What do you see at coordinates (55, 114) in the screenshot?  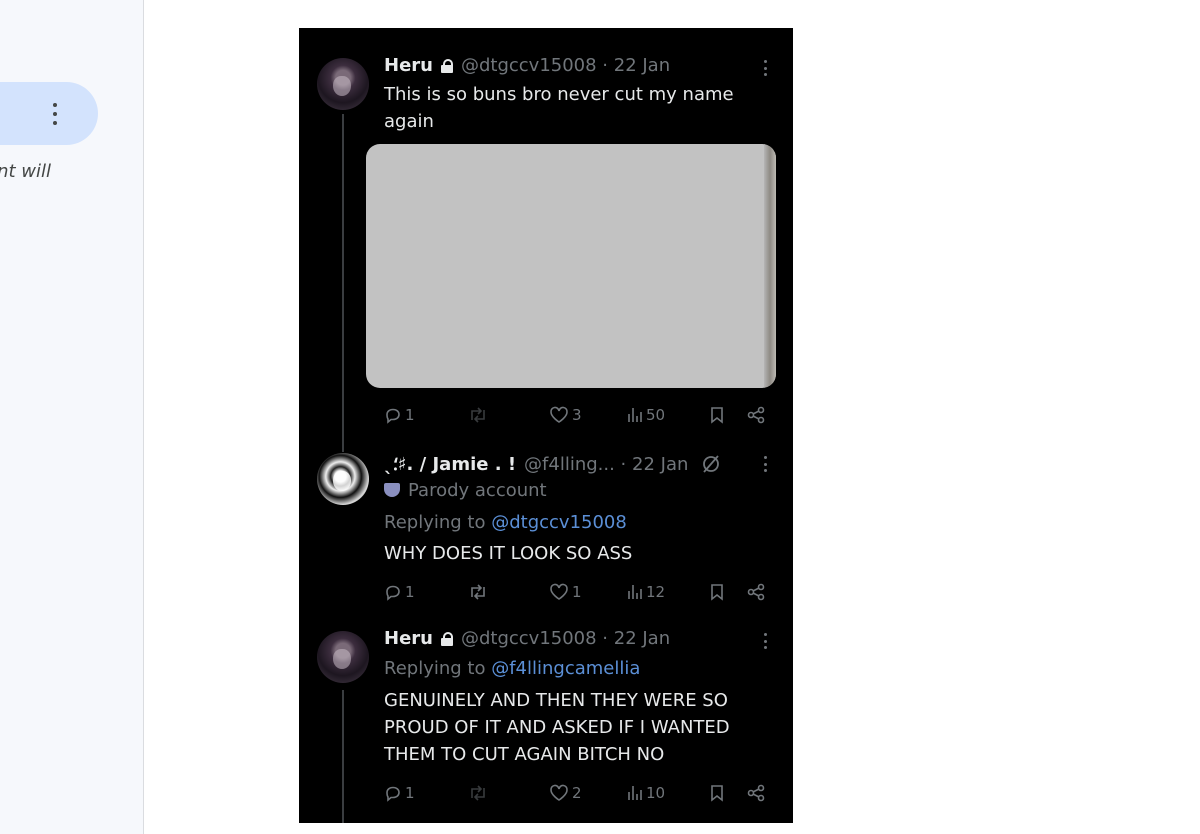 I see `more-options-icon` at bounding box center [55, 114].